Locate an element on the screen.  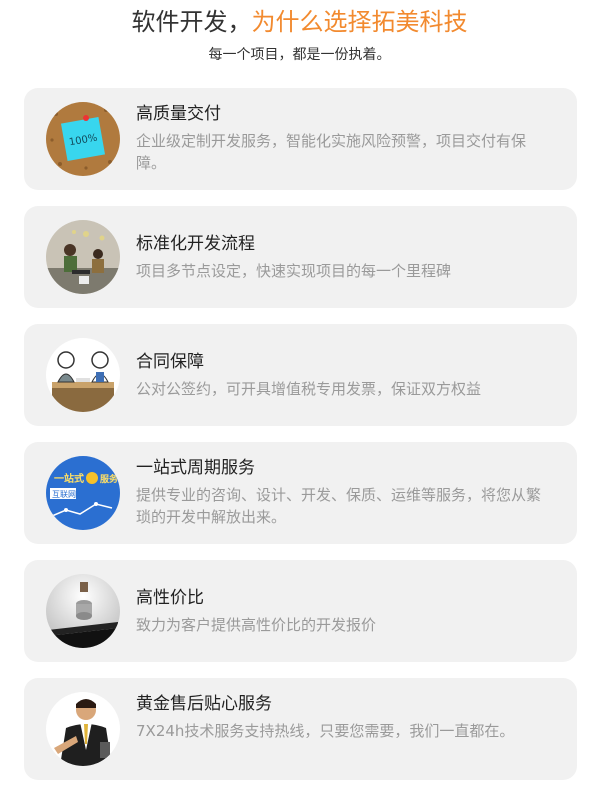
card-title: 高质量交付 is located at coordinates (178, 114).